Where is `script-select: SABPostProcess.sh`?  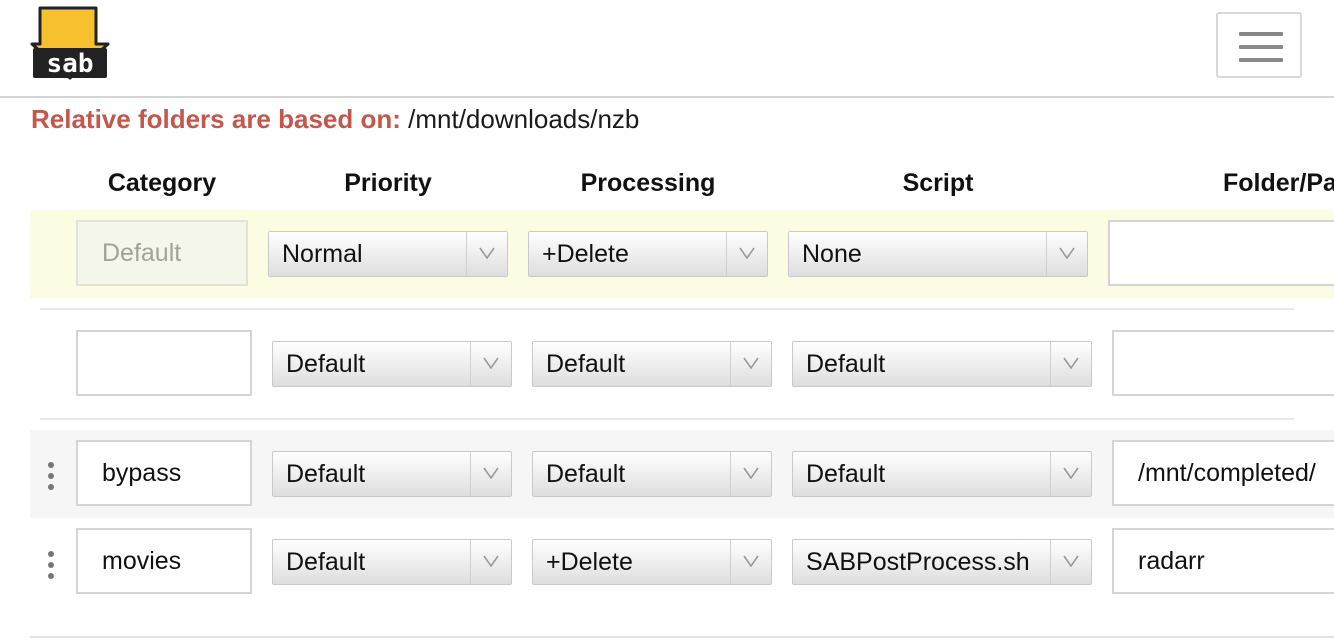 script-select: SABPostProcess.sh is located at coordinates (942, 562).